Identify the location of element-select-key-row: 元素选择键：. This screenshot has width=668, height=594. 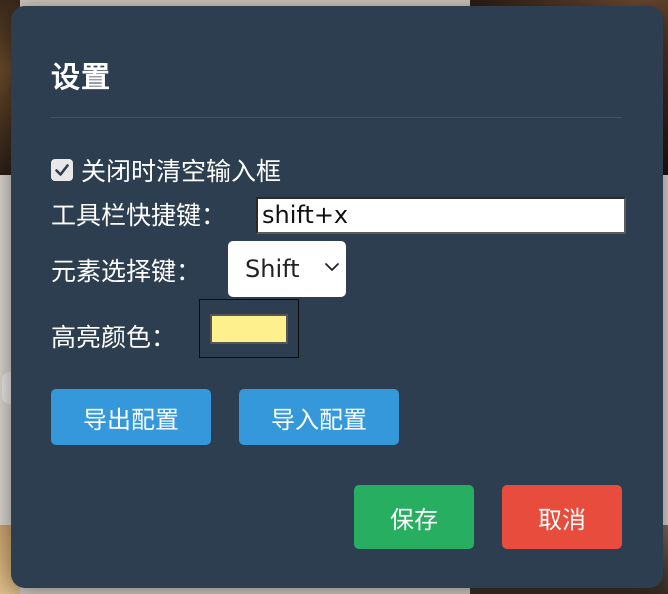
(126, 270).